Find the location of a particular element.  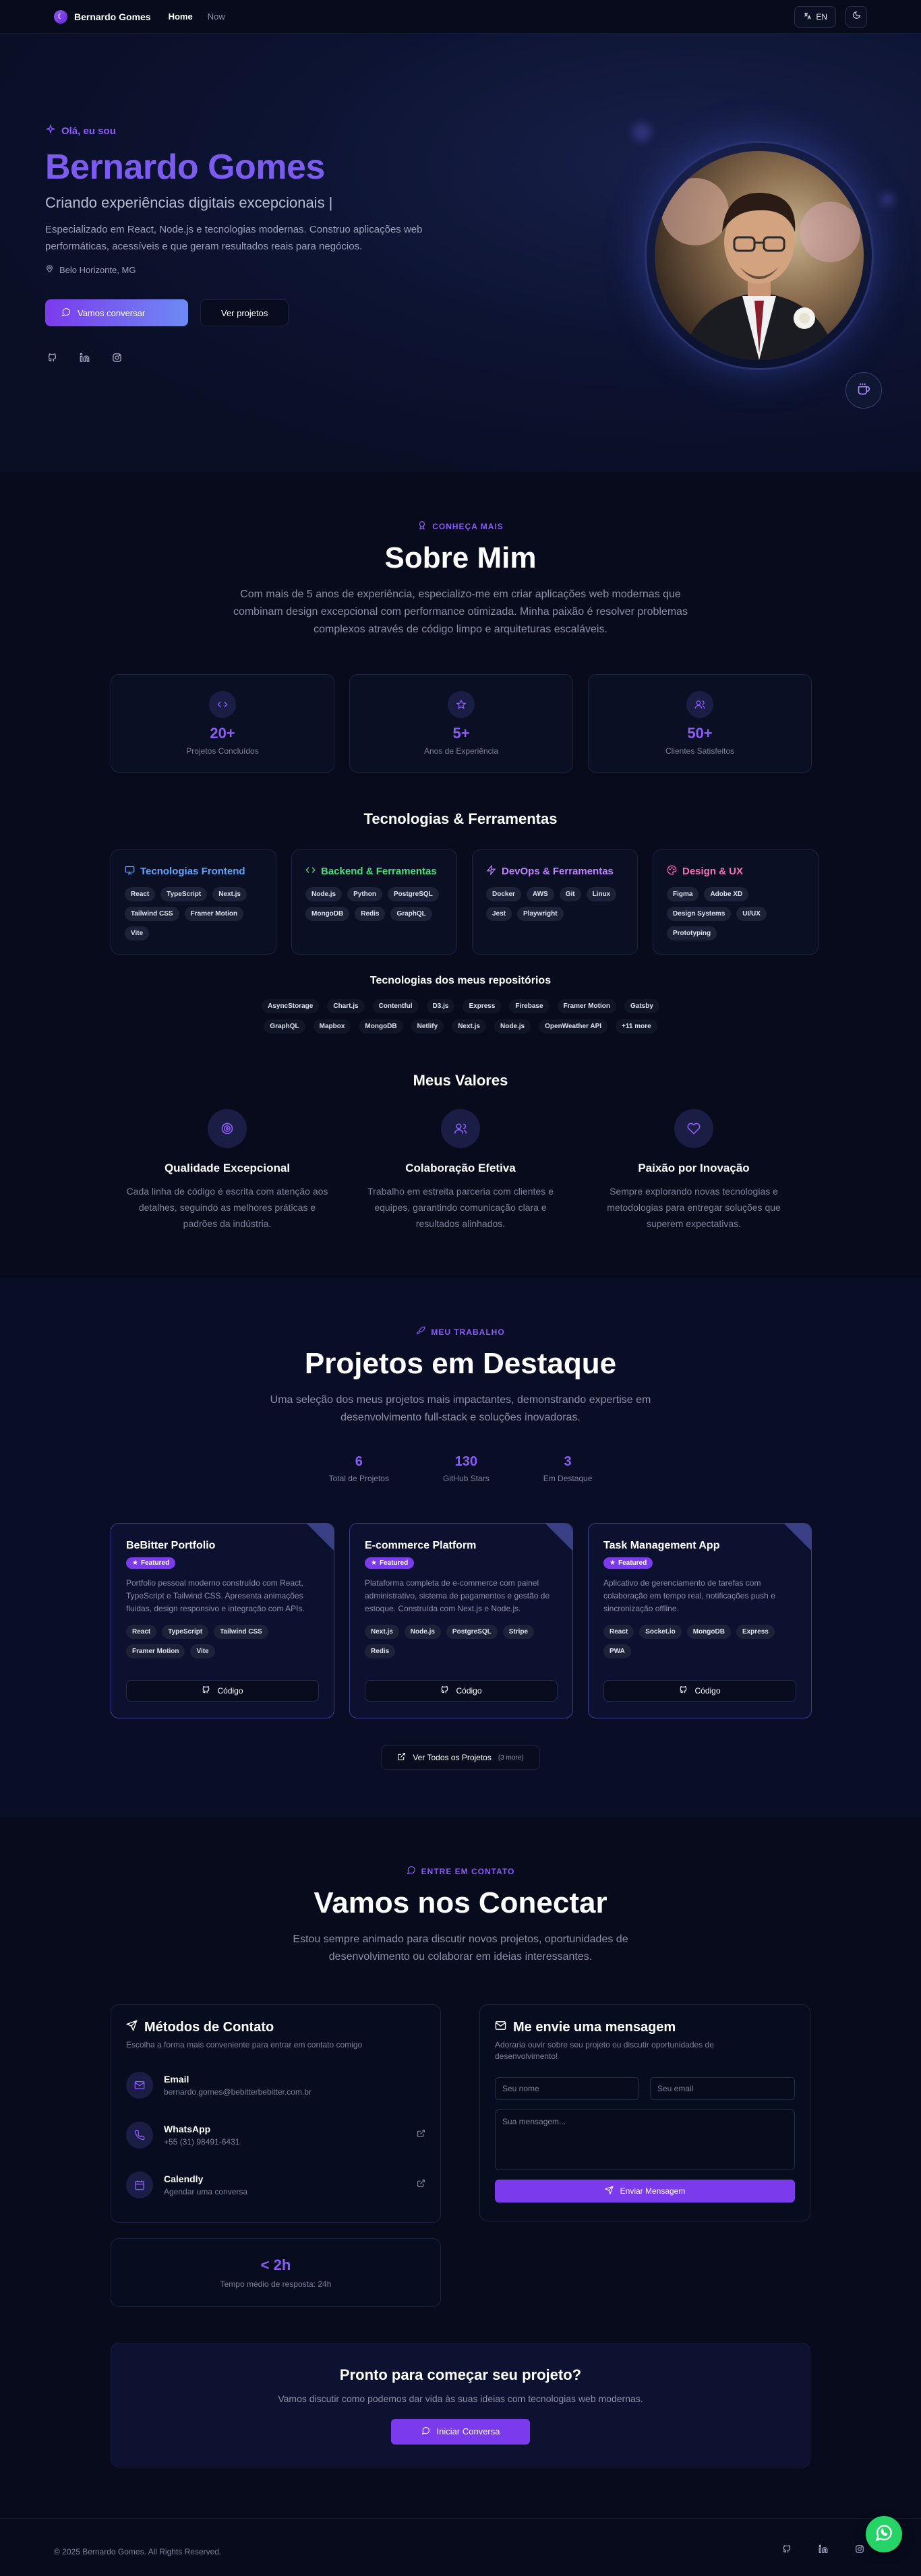

tech-chip: GraphQL is located at coordinates (411, 914).